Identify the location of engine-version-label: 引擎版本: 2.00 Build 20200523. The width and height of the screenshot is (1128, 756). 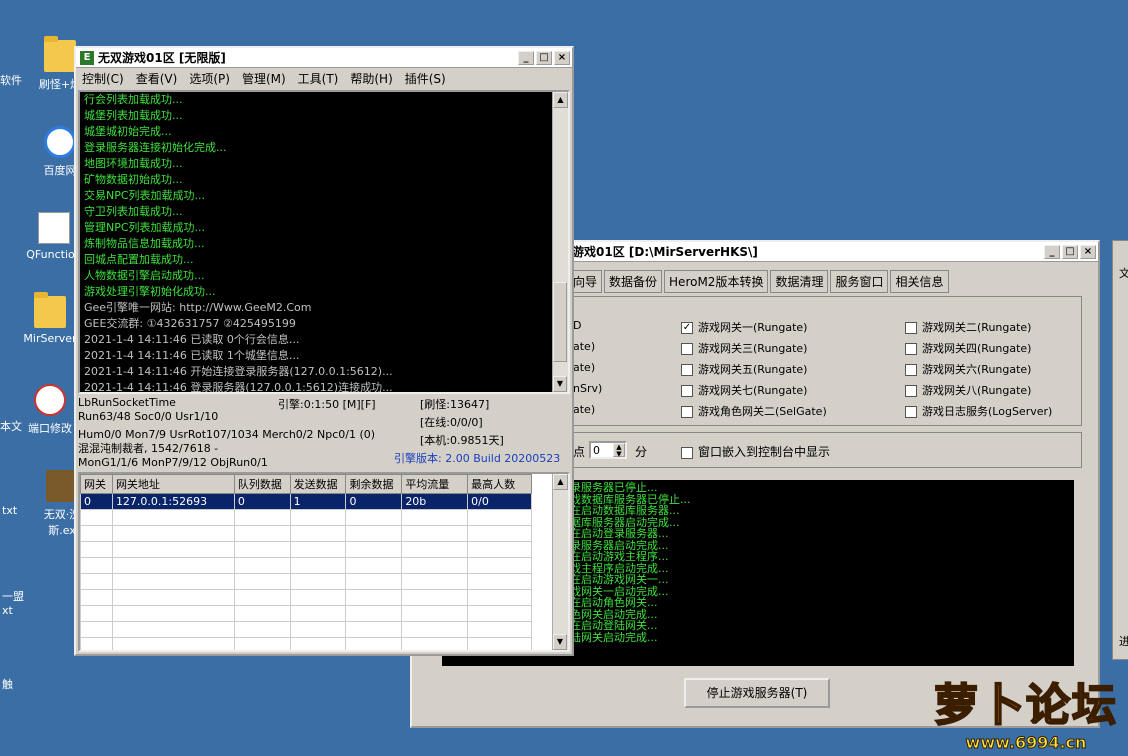
(477, 458).